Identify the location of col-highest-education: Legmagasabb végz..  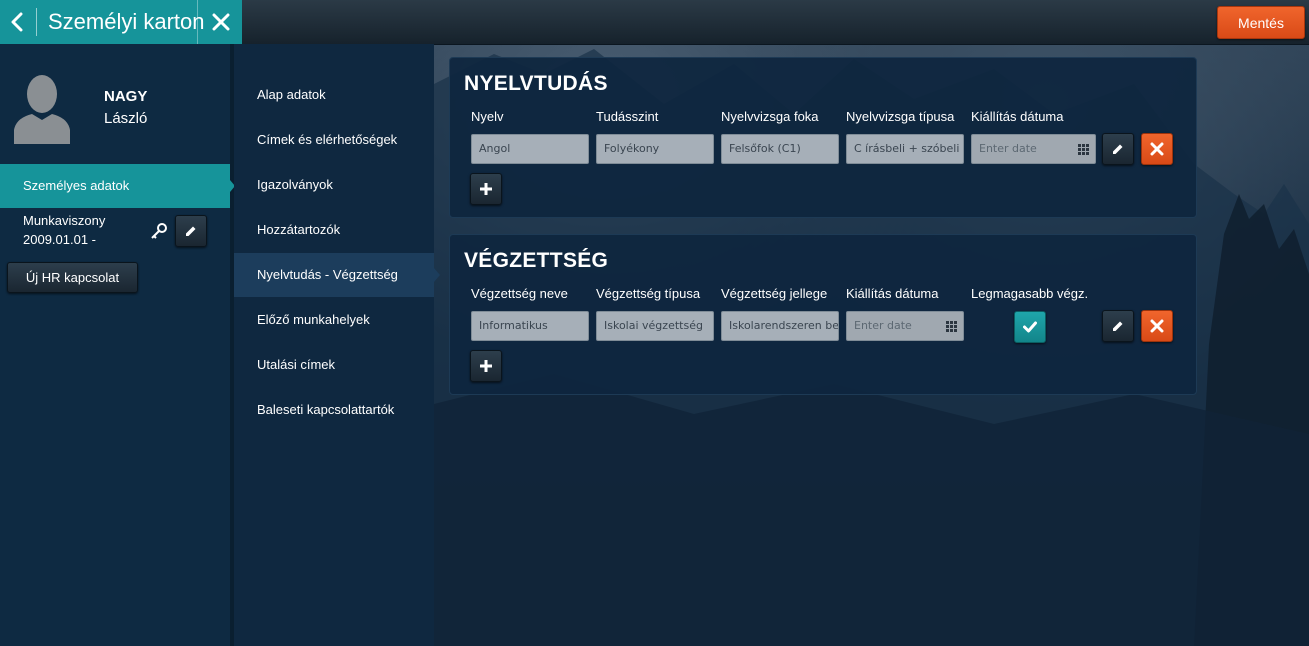
(1030, 293).